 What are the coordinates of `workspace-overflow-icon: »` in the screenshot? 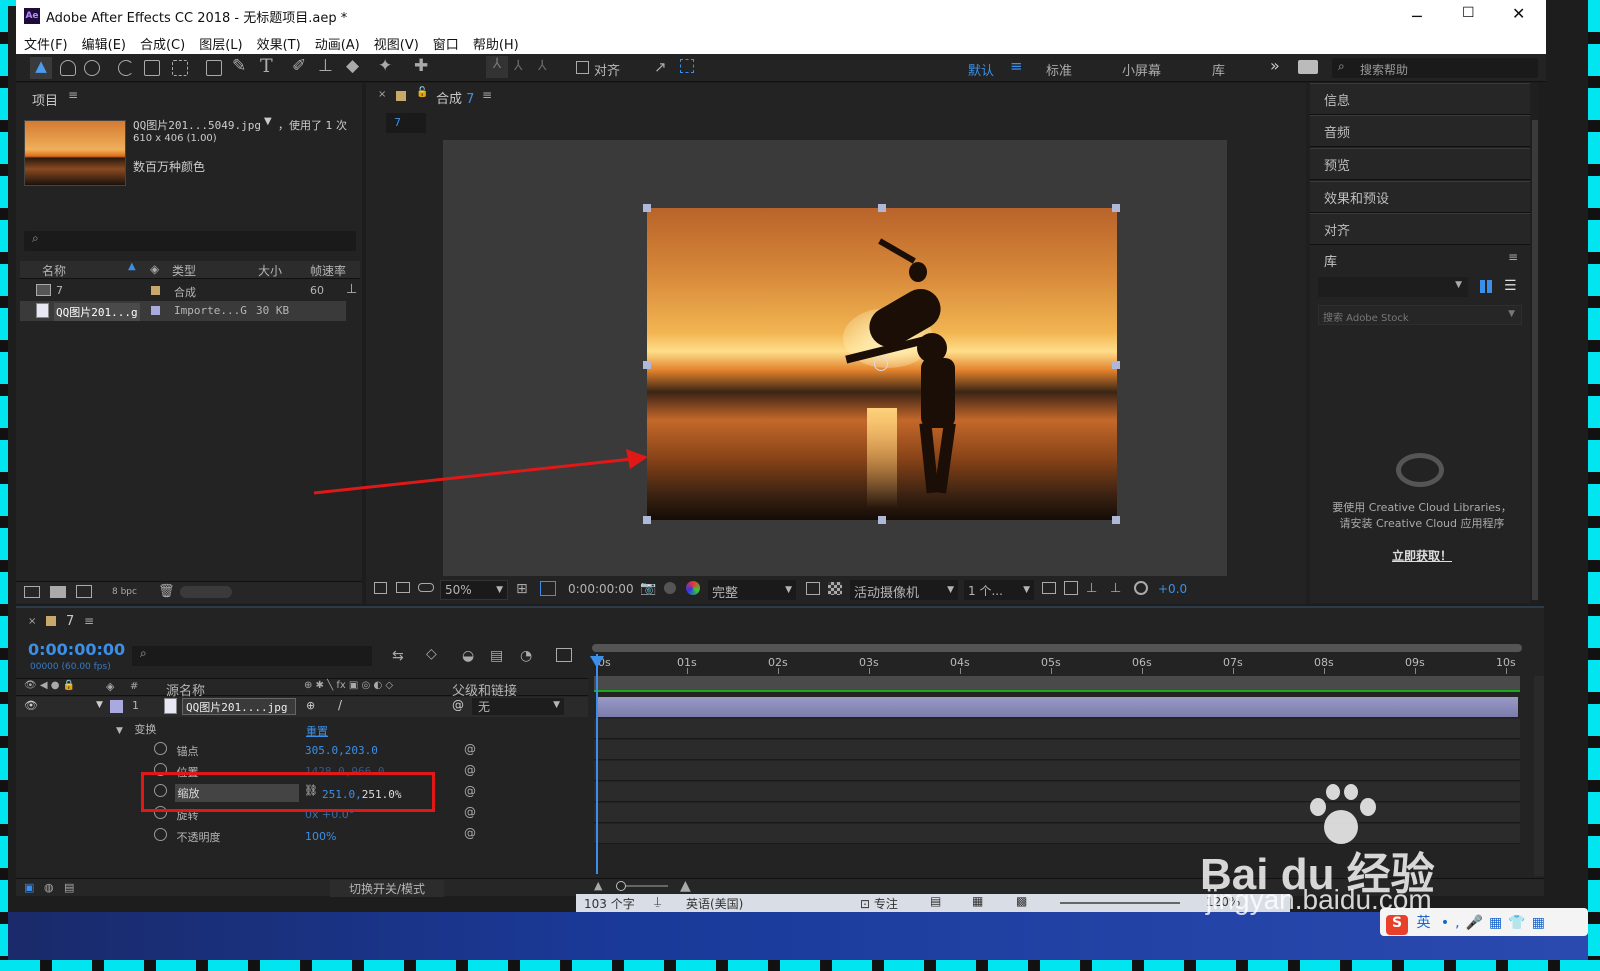 It's located at (1275, 65).